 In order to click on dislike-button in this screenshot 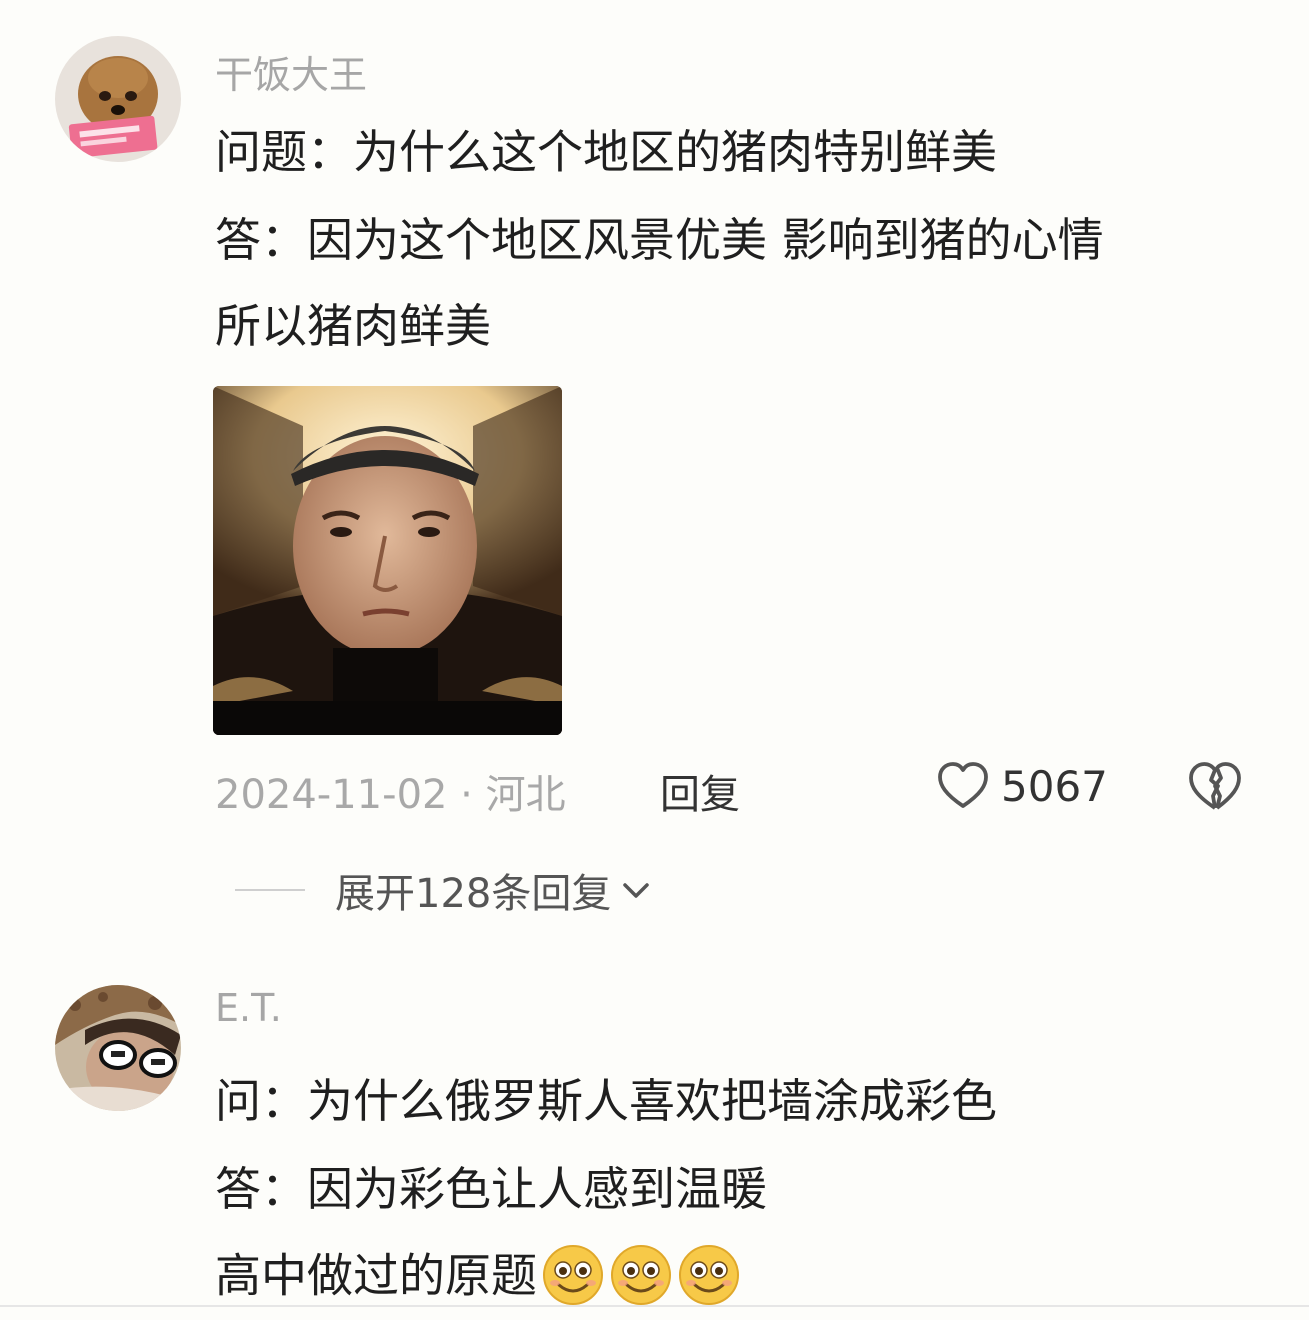, I will do `click(1215, 786)`.